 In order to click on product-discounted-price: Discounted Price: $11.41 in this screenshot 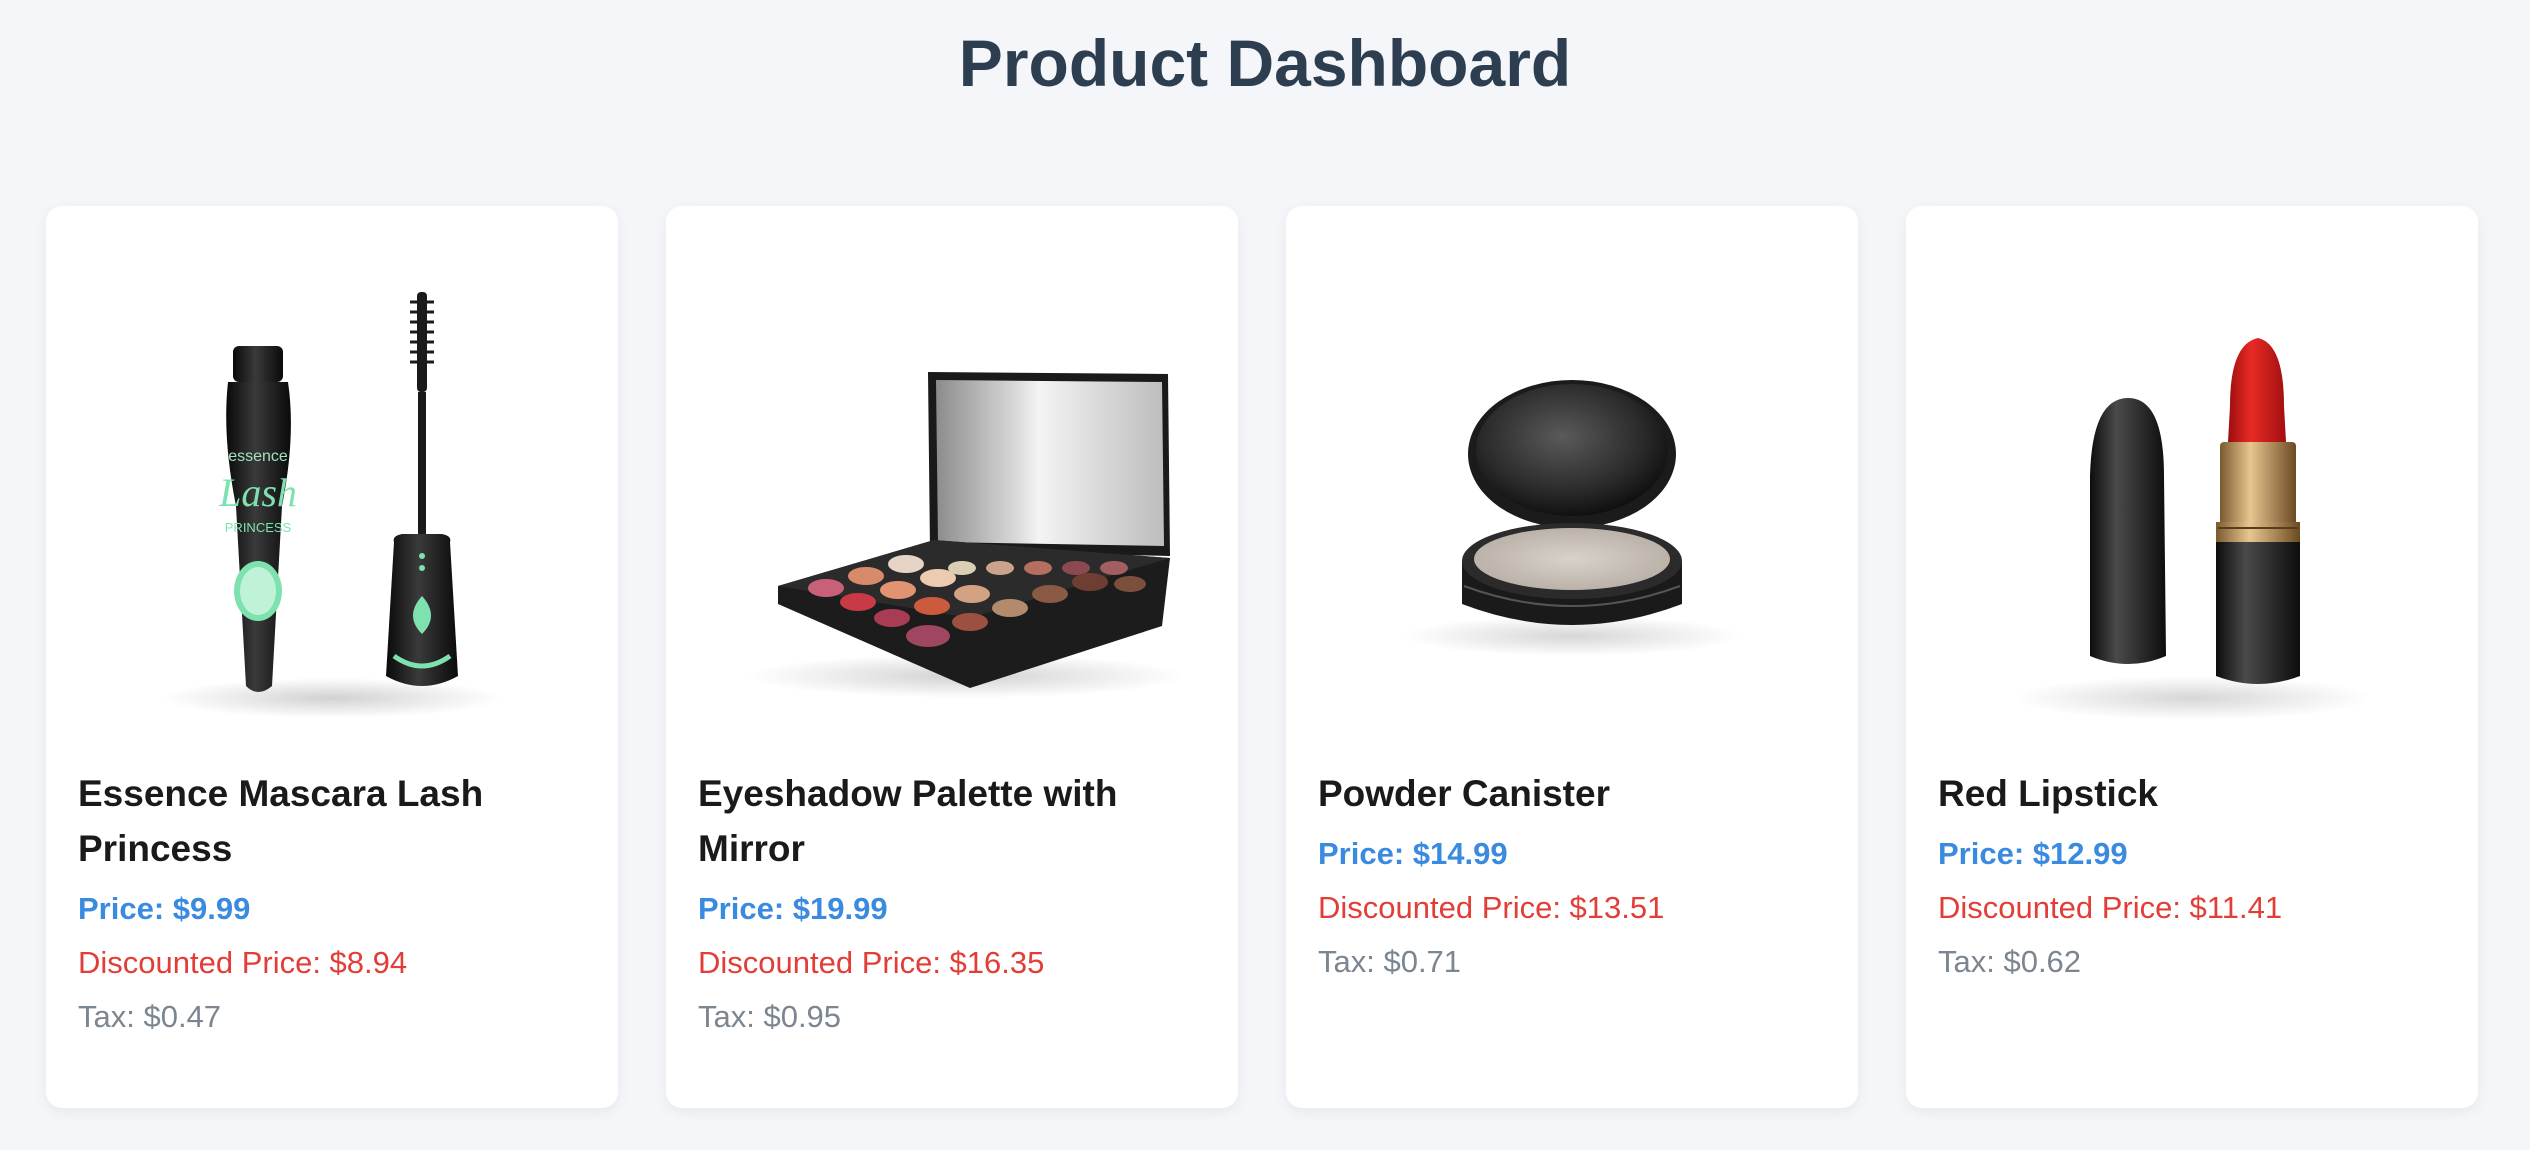, I will do `click(2110, 907)`.